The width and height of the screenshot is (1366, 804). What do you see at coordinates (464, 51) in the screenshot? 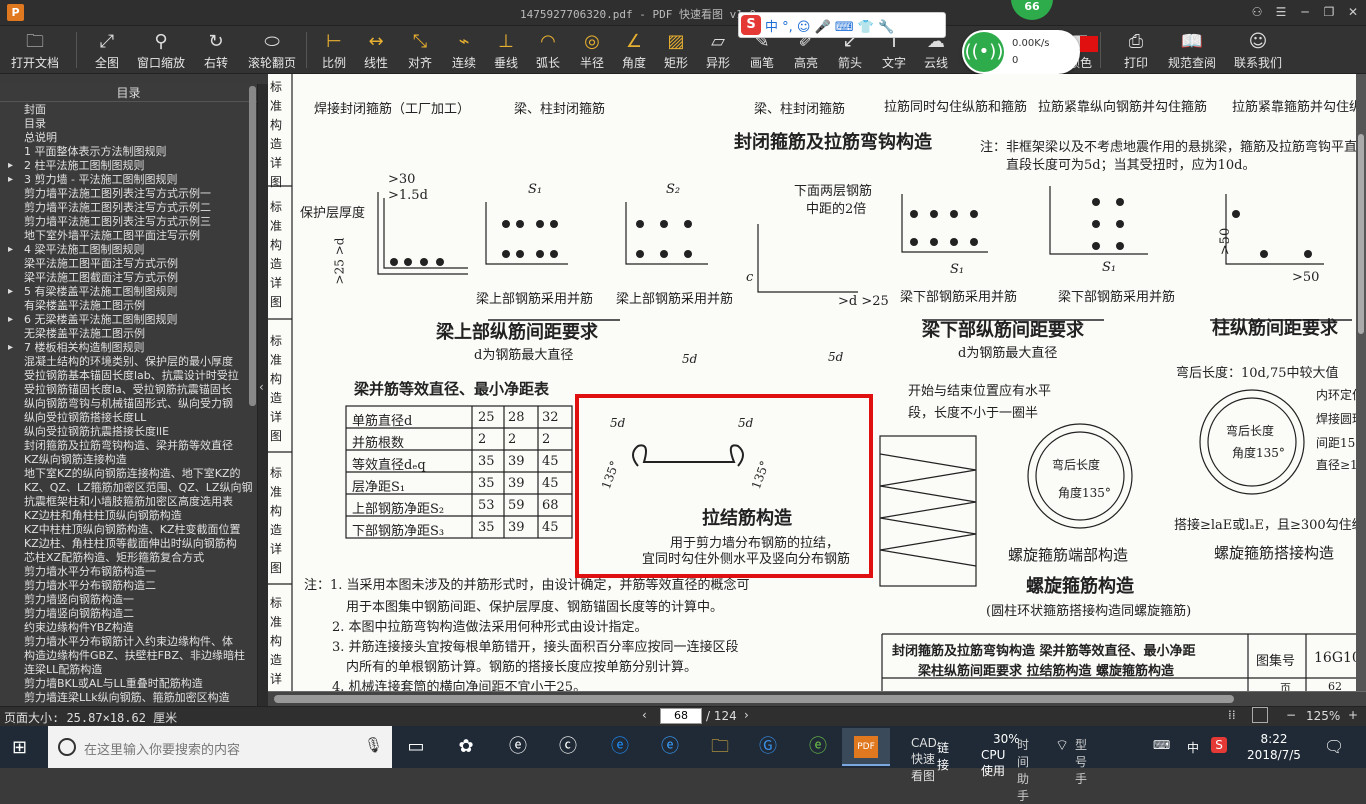
I see `tool-continuous-dim: ⌁ 连续` at bounding box center [464, 51].